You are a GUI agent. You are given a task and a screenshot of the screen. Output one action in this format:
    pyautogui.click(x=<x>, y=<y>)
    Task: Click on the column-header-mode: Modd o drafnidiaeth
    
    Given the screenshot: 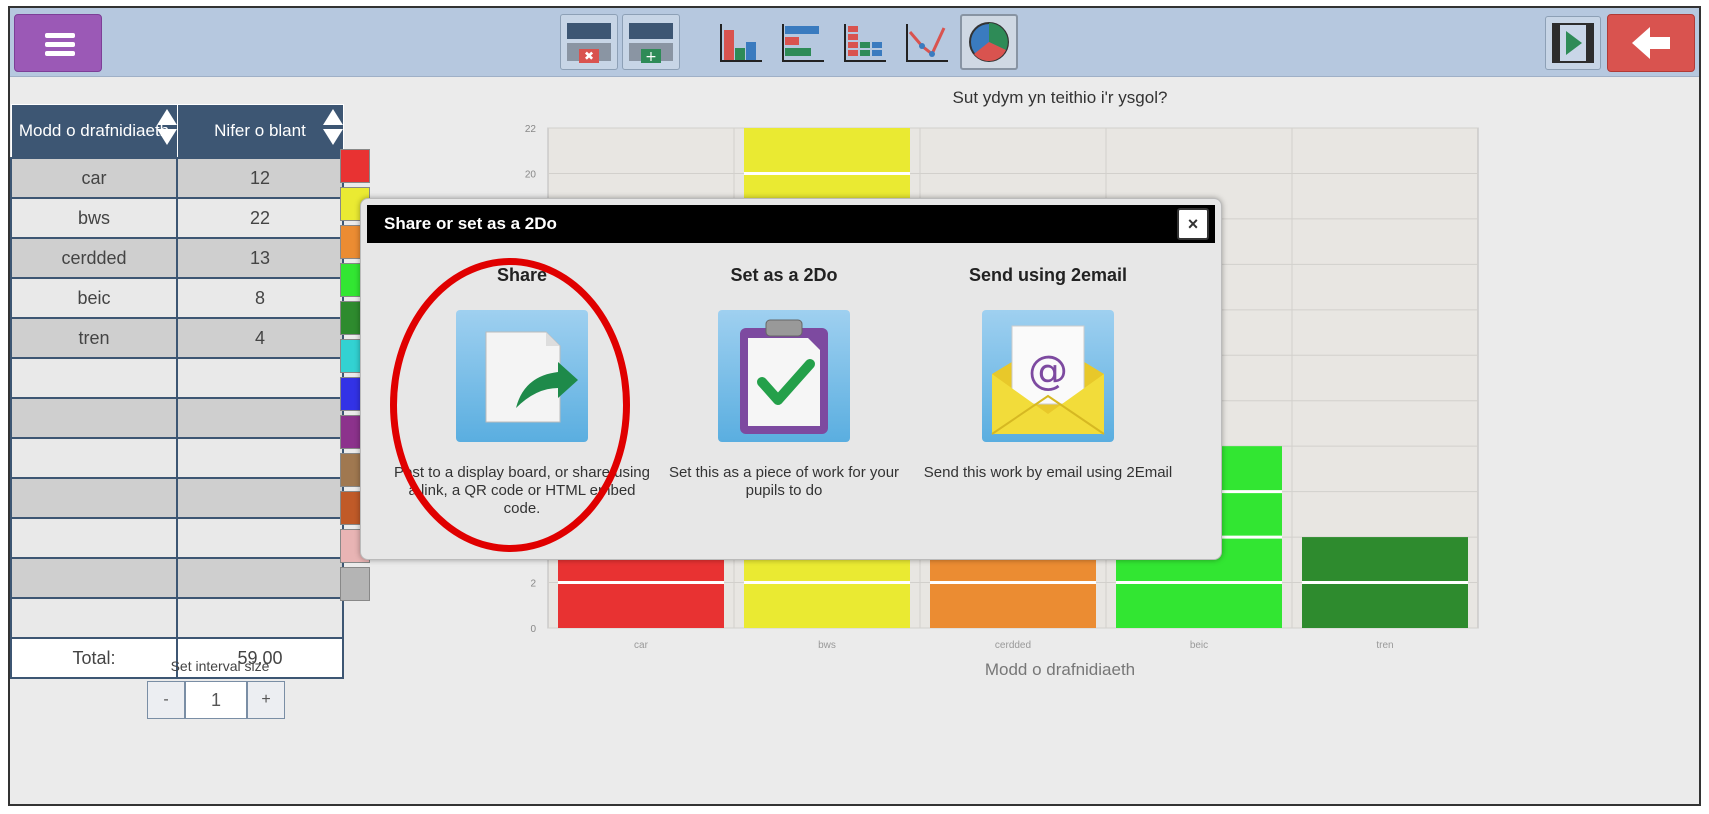 What is the action you would take?
    pyautogui.click(x=94, y=131)
    